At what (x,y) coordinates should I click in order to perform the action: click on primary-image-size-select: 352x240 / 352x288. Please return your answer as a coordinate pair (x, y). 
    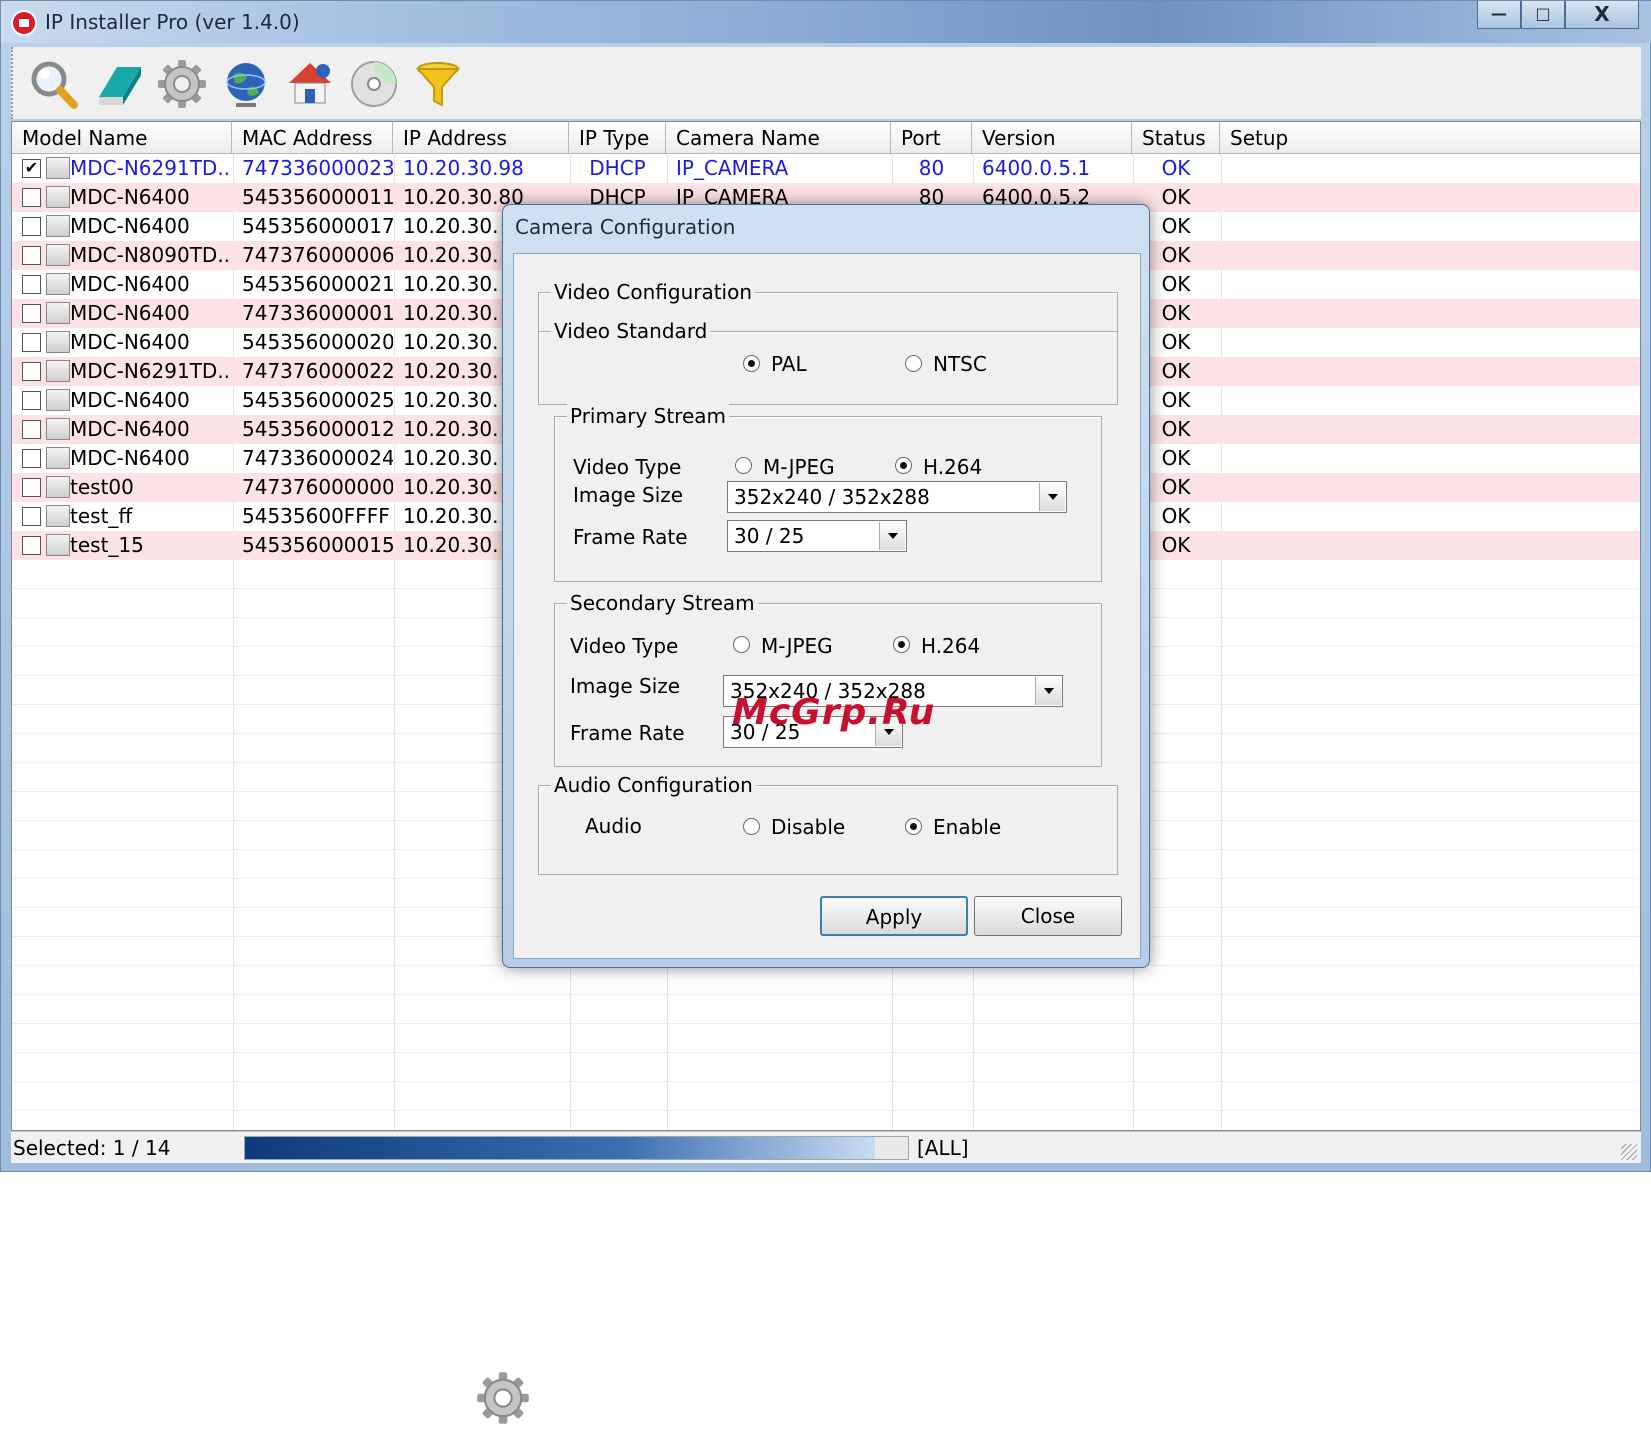
    Looking at the image, I should click on (897, 497).